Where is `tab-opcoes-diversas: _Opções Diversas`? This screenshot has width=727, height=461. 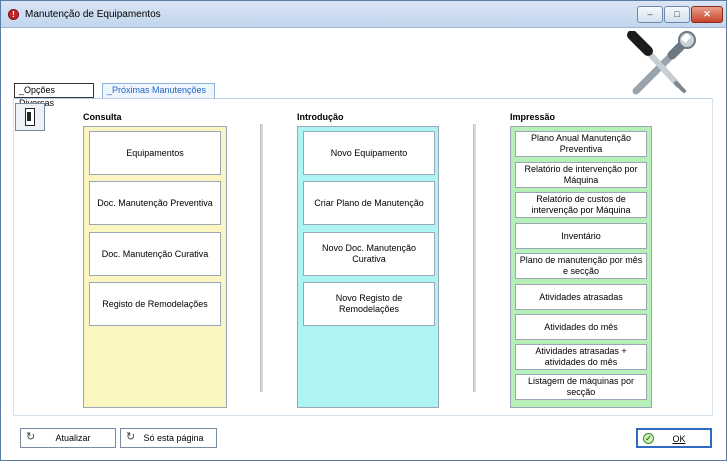 tab-opcoes-diversas: _Opções Diversas is located at coordinates (54, 95).